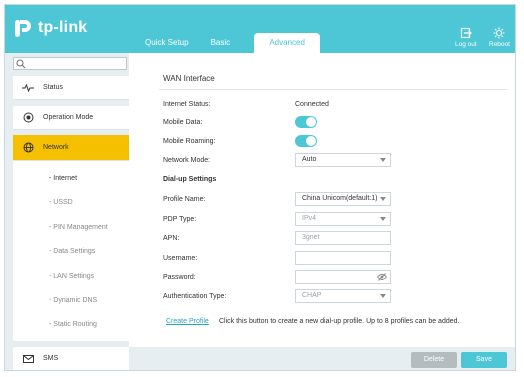 The image size is (524, 377). I want to click on submenu-static-routing: - Static Routing, so click(73, 324).